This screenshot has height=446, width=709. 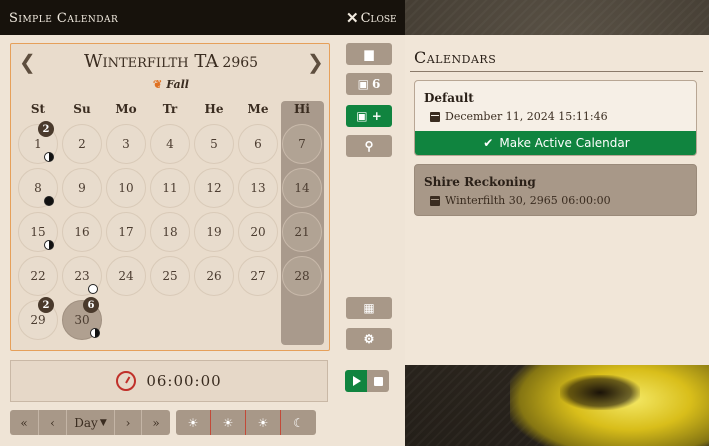 I want to click on day-cell-28: 28, so click(x=302, y=276).